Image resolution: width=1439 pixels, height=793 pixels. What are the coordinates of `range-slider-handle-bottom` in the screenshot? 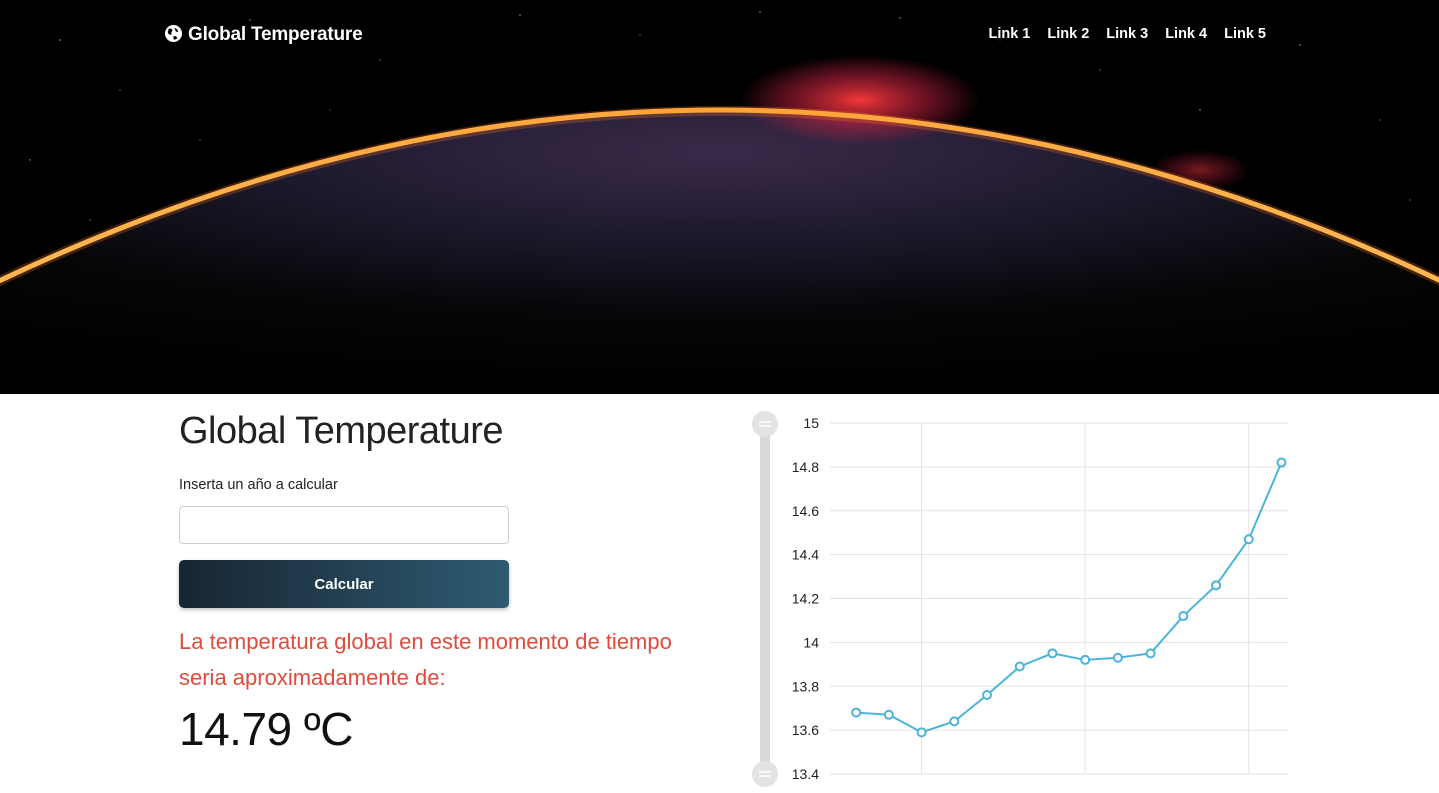 It's located at (765, 774).